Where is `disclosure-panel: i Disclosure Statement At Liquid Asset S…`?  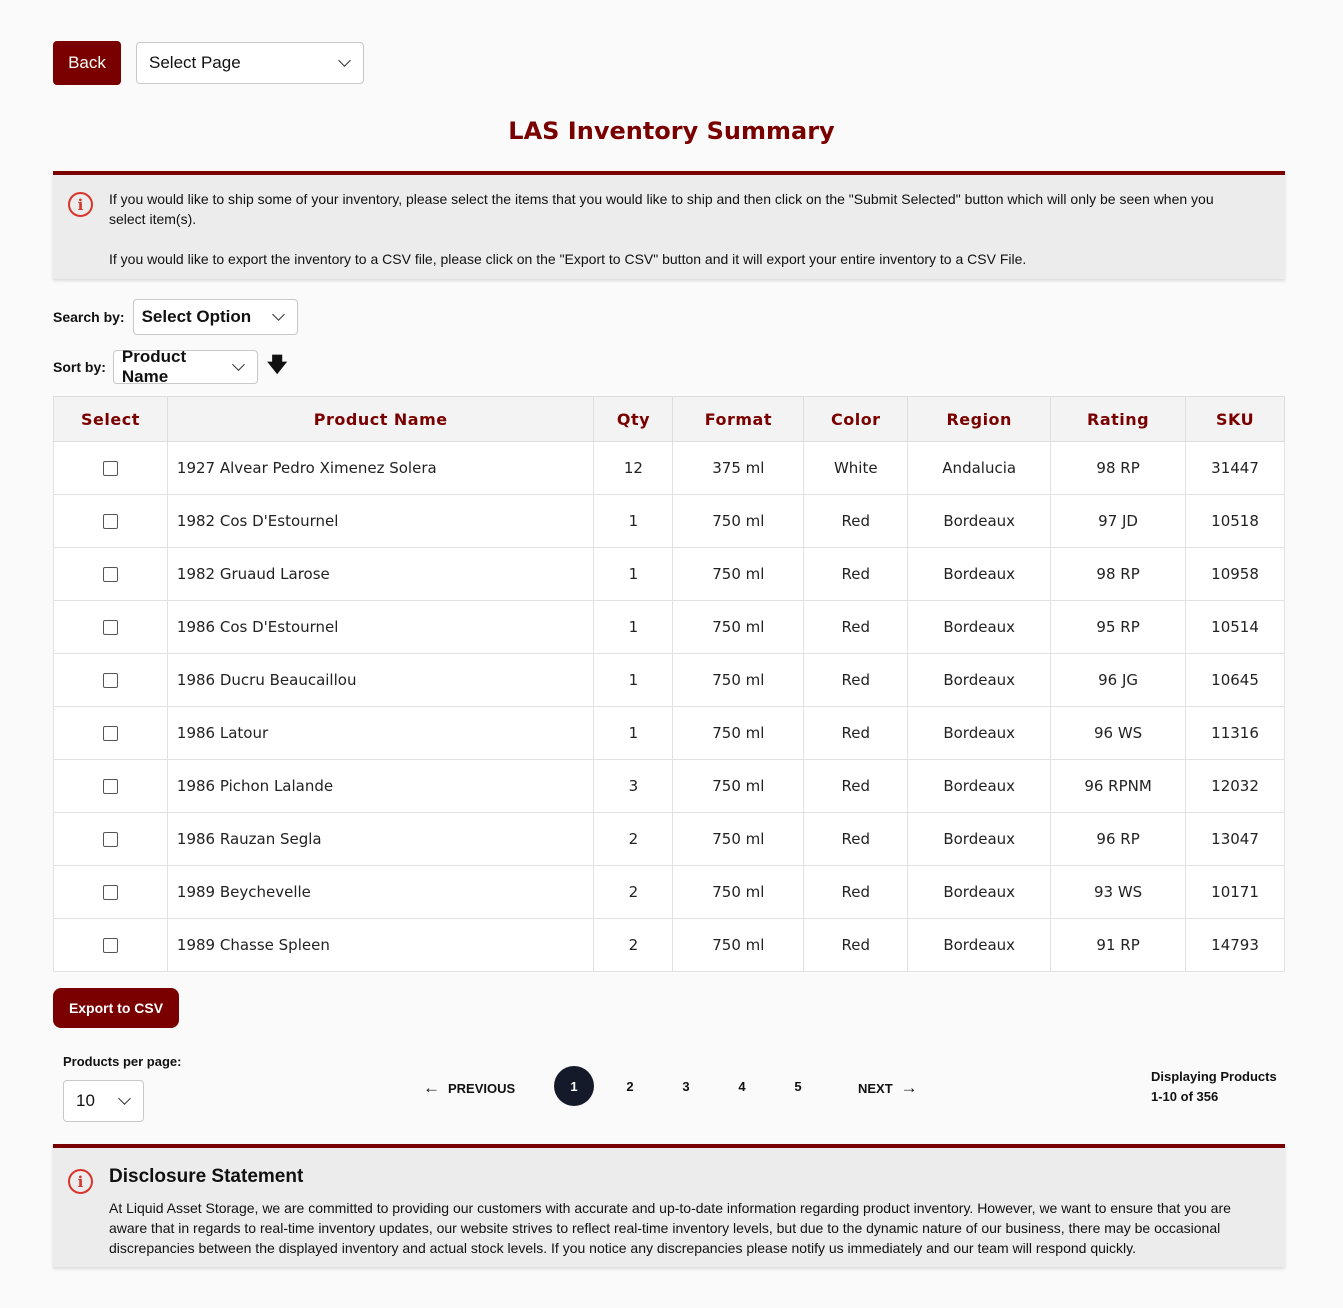 disclosure-panel: i Disclosure Statement At Liquid Asset S… is located at coordinates (669, 1205).